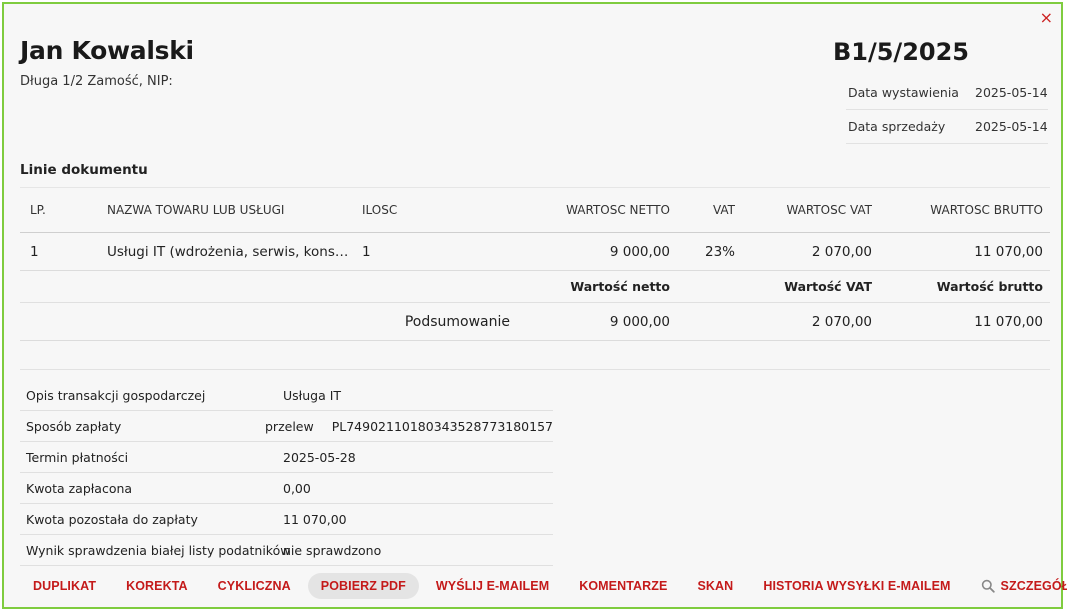  I want to click on comments-button: KOMENTARZE, so click(623, 586).